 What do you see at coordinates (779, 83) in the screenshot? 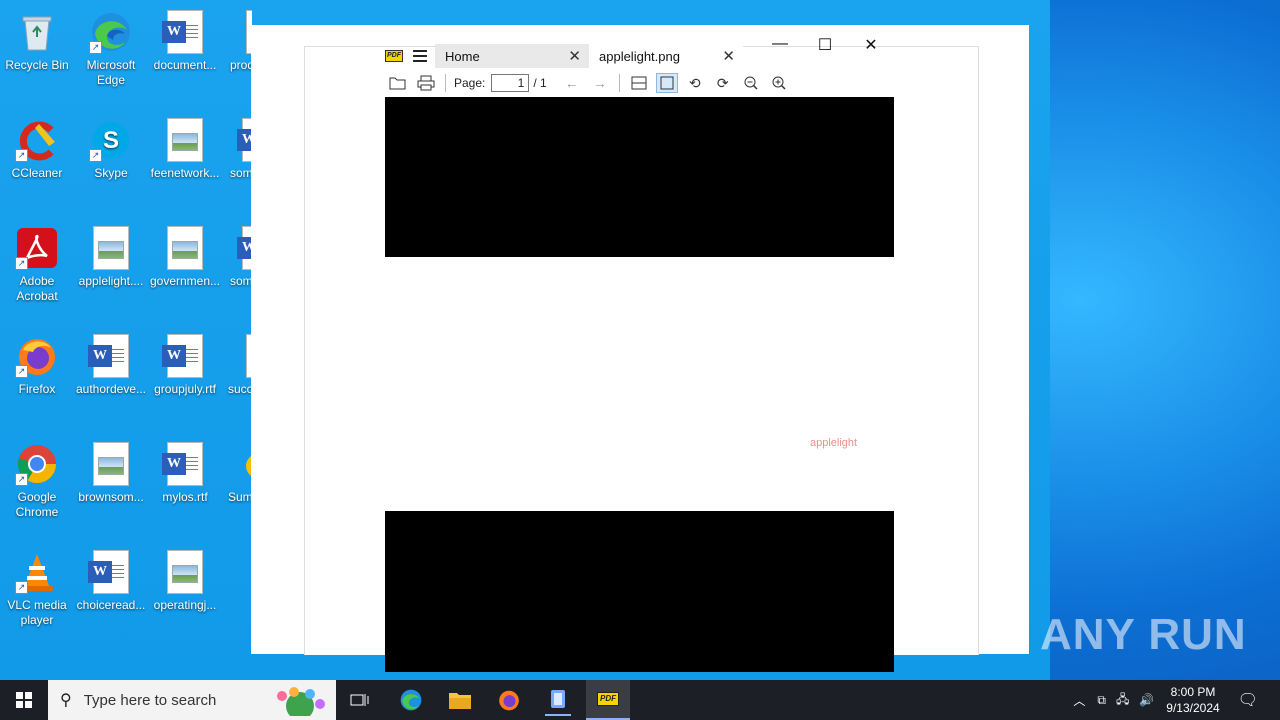
I see `zoom-in-icon` at bounding box center [779, 83].